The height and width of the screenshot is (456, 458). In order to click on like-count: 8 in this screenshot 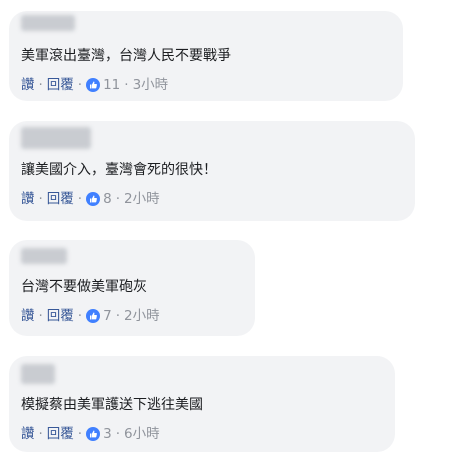, I will do `click(107, 199)`.